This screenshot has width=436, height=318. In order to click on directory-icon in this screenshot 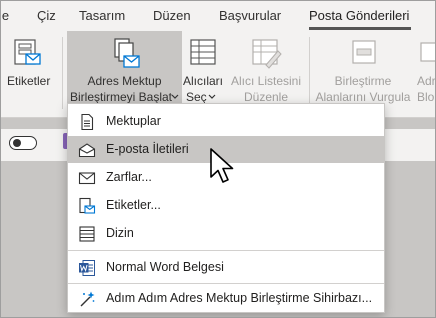, I will do `click(87, 234)`.